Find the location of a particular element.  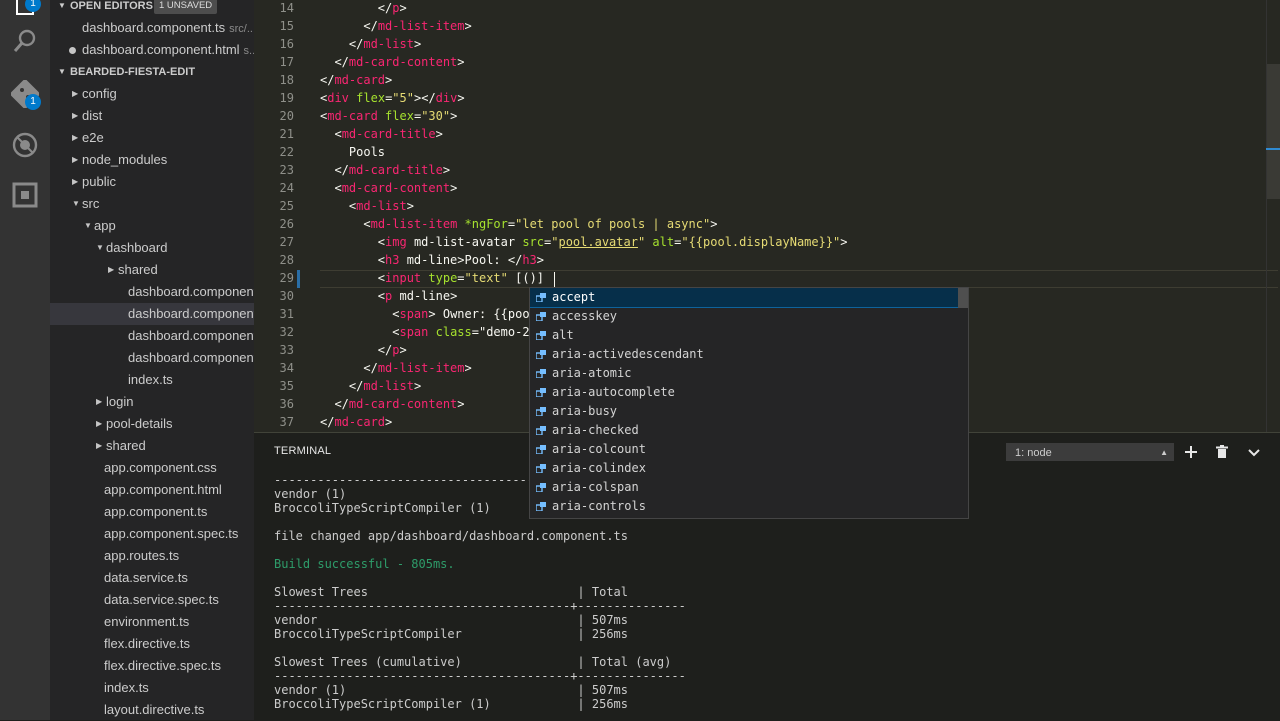

unsaved-badge: 1 UNSAVED is located at coordinates (186, 7).